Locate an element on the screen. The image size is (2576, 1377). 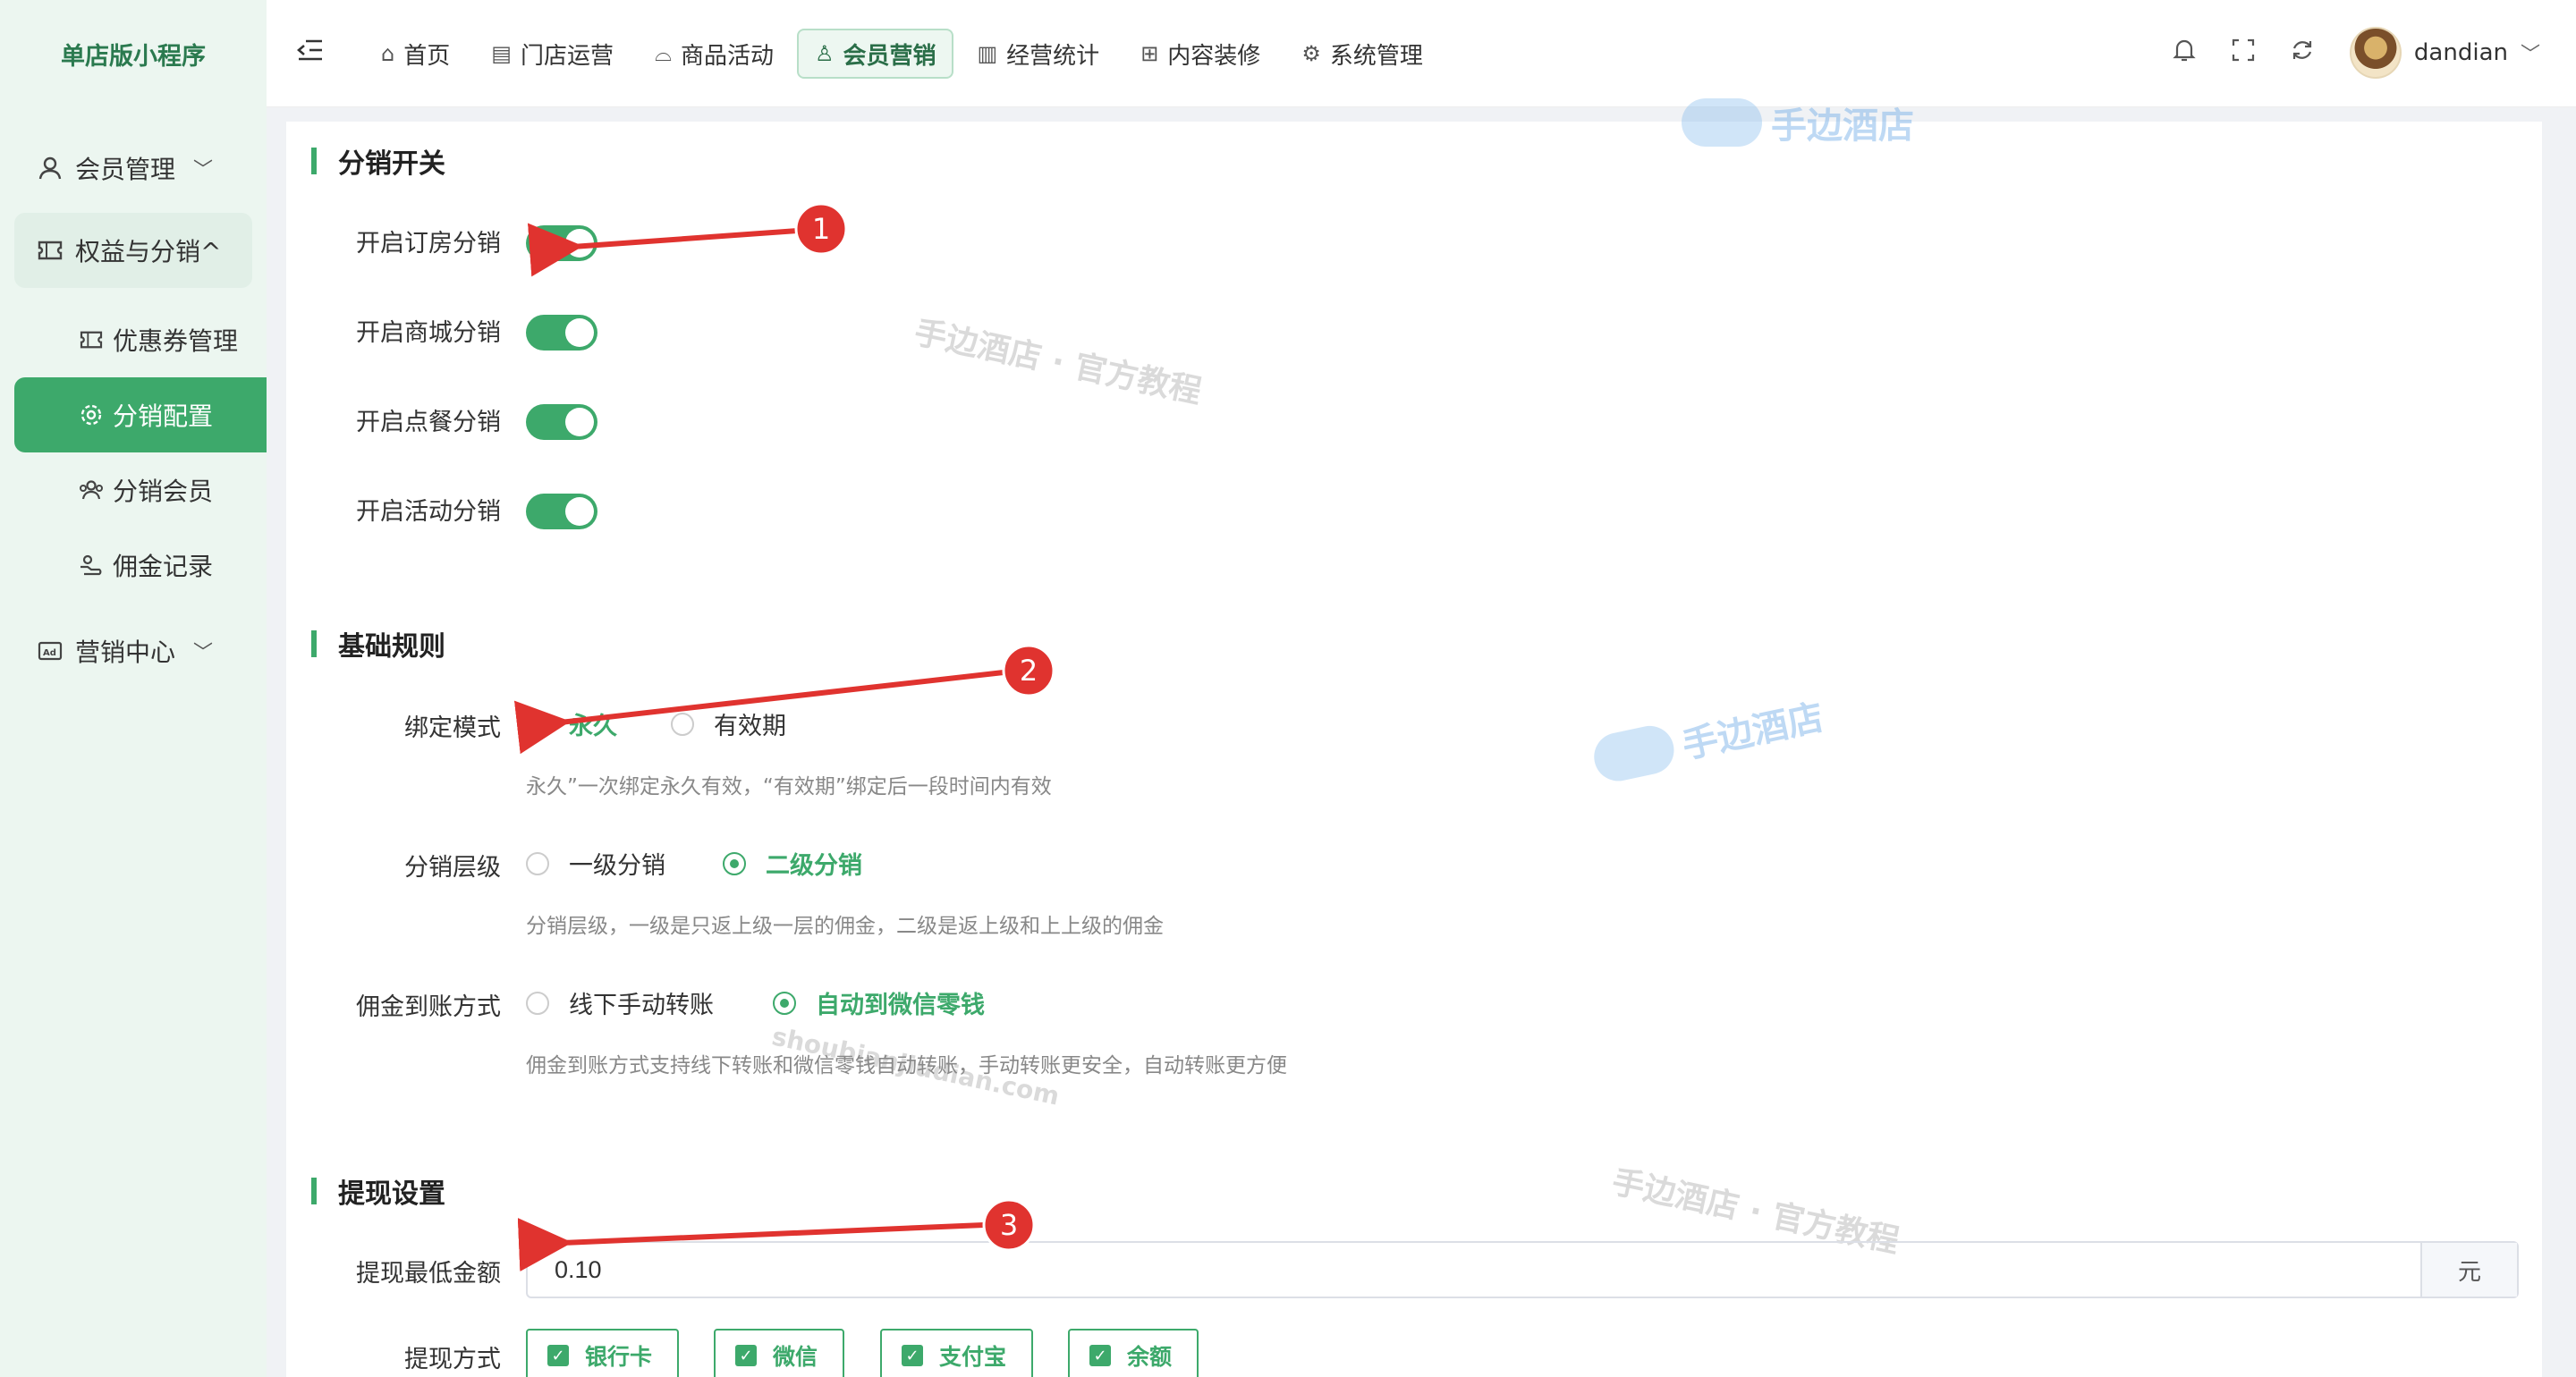
checkbox-label: 银行卡 is located at coordinates (619, 1357).